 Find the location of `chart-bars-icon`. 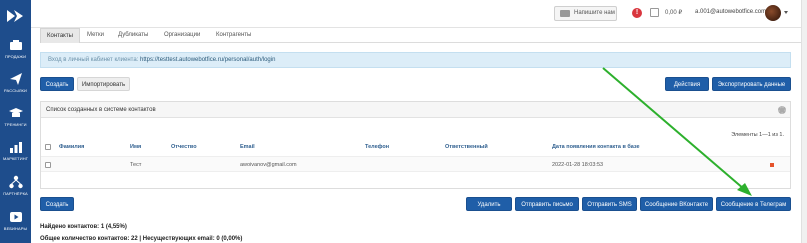

chart-bars-icon is located at coordinates (15, 147).